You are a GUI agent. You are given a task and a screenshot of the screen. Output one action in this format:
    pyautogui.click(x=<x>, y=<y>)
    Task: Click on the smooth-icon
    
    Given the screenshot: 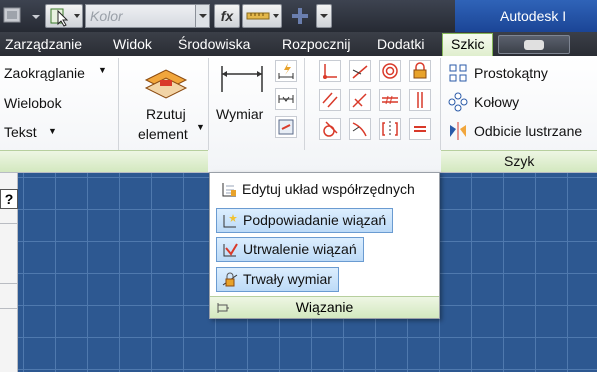 What is the action you would take?
    pyautogui.click(x=360, y=129)
    